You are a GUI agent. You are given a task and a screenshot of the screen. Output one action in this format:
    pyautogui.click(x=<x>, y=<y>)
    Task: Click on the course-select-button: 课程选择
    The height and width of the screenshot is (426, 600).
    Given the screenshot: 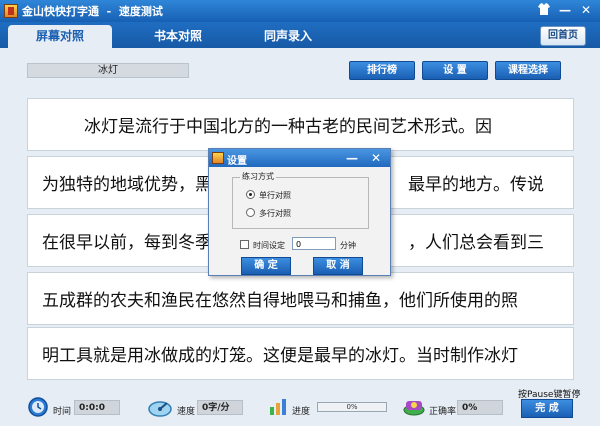 What is the action you would take?
    pyautogui.click(x=528, y=70)
    